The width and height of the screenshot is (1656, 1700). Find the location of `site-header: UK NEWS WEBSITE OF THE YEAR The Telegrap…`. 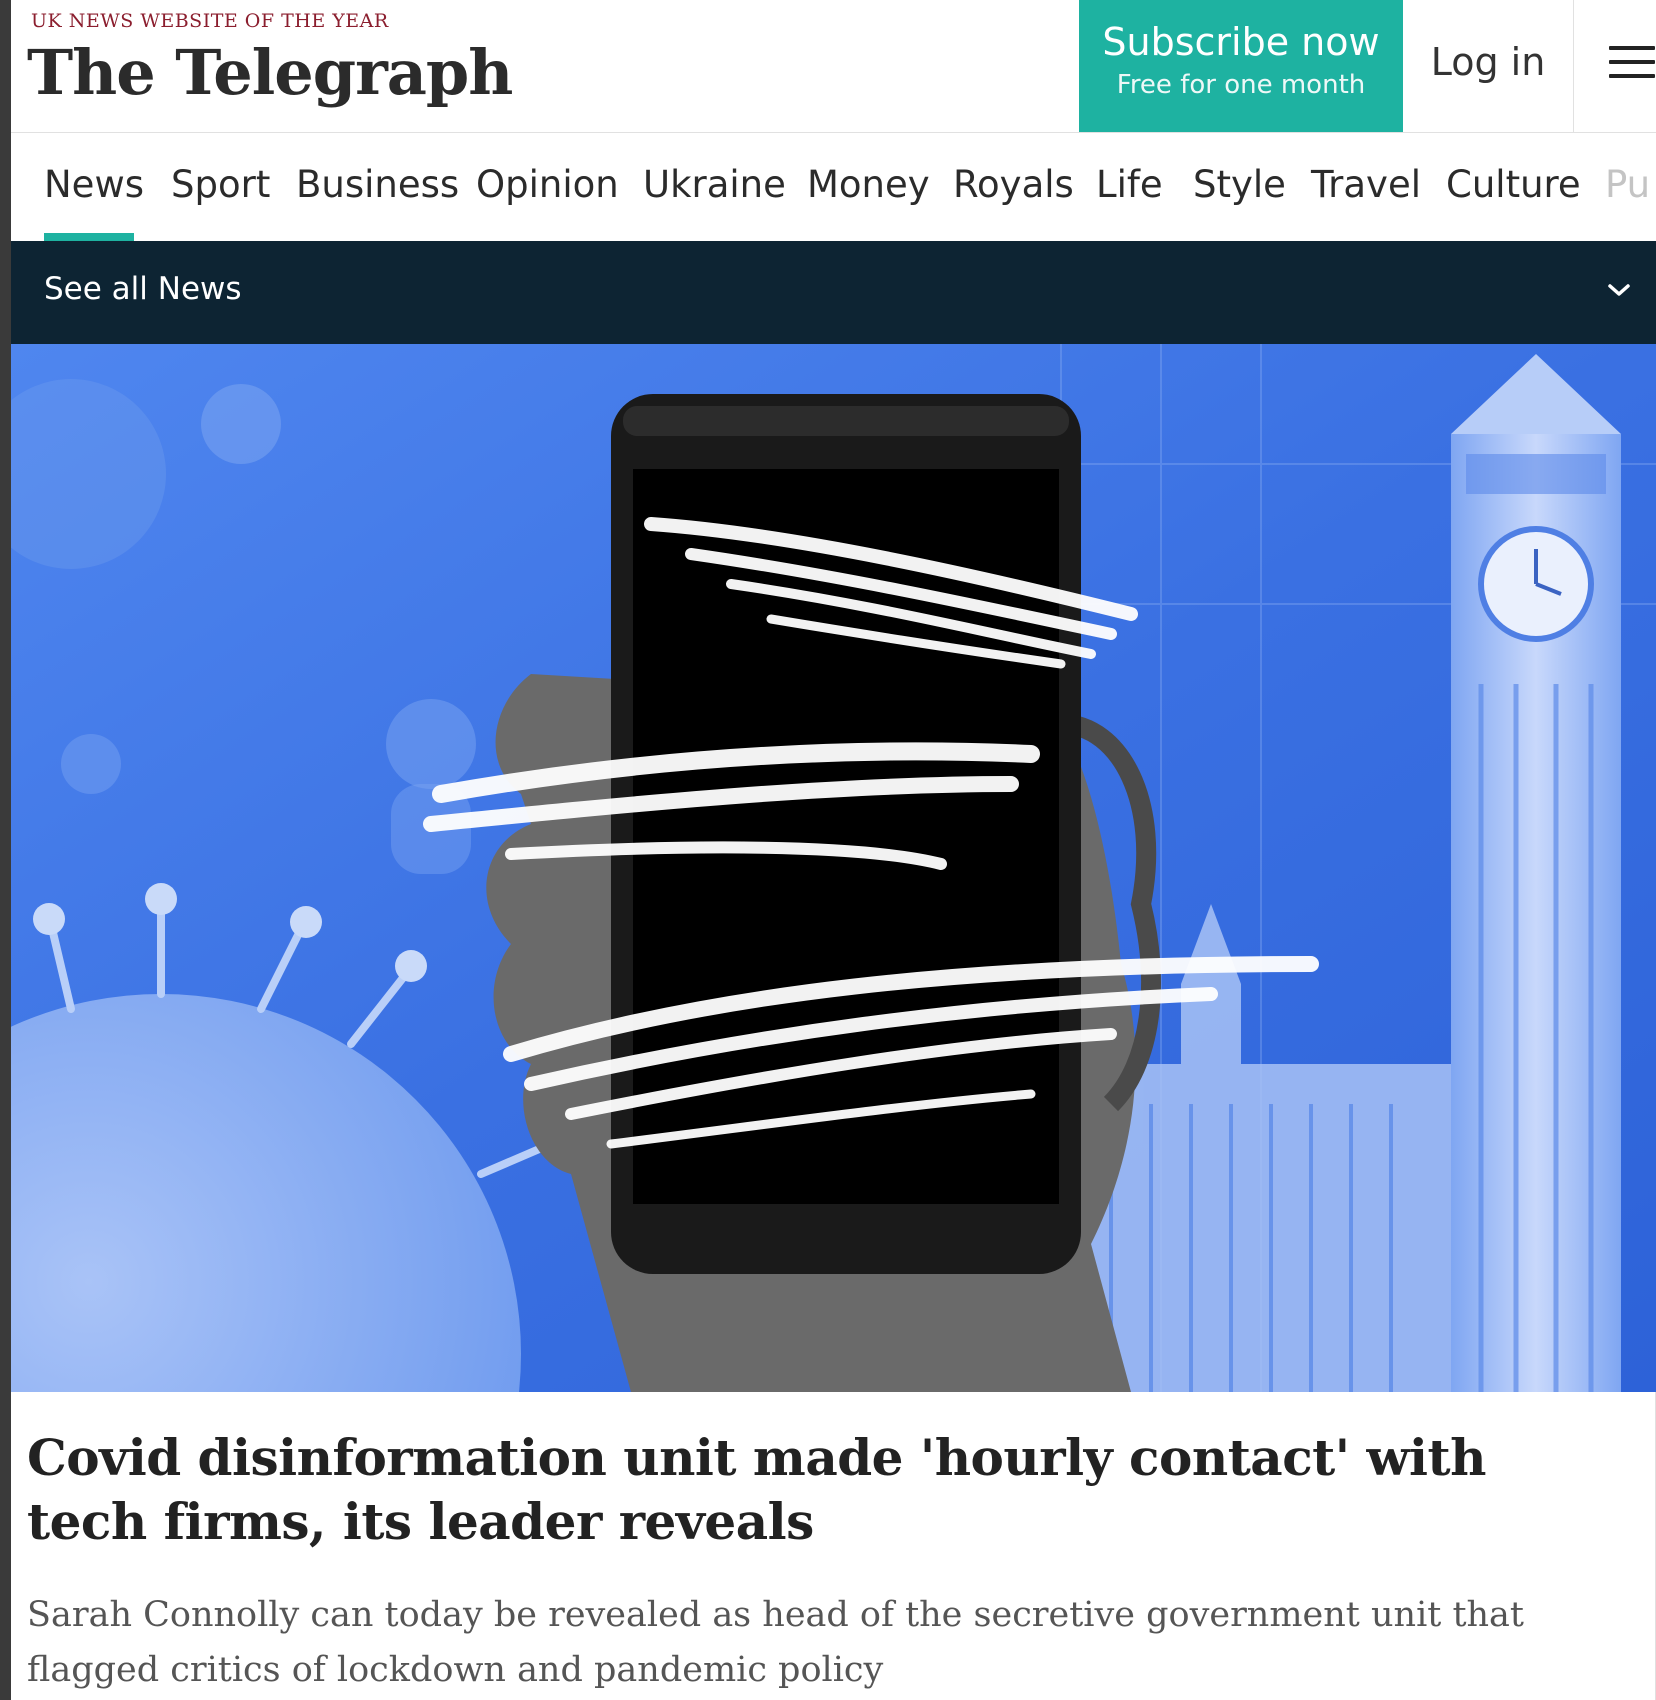

site-header: UK NEWS WEBSITE OF THE YEAR The Telegrap… is located at coordinates (833, 66).